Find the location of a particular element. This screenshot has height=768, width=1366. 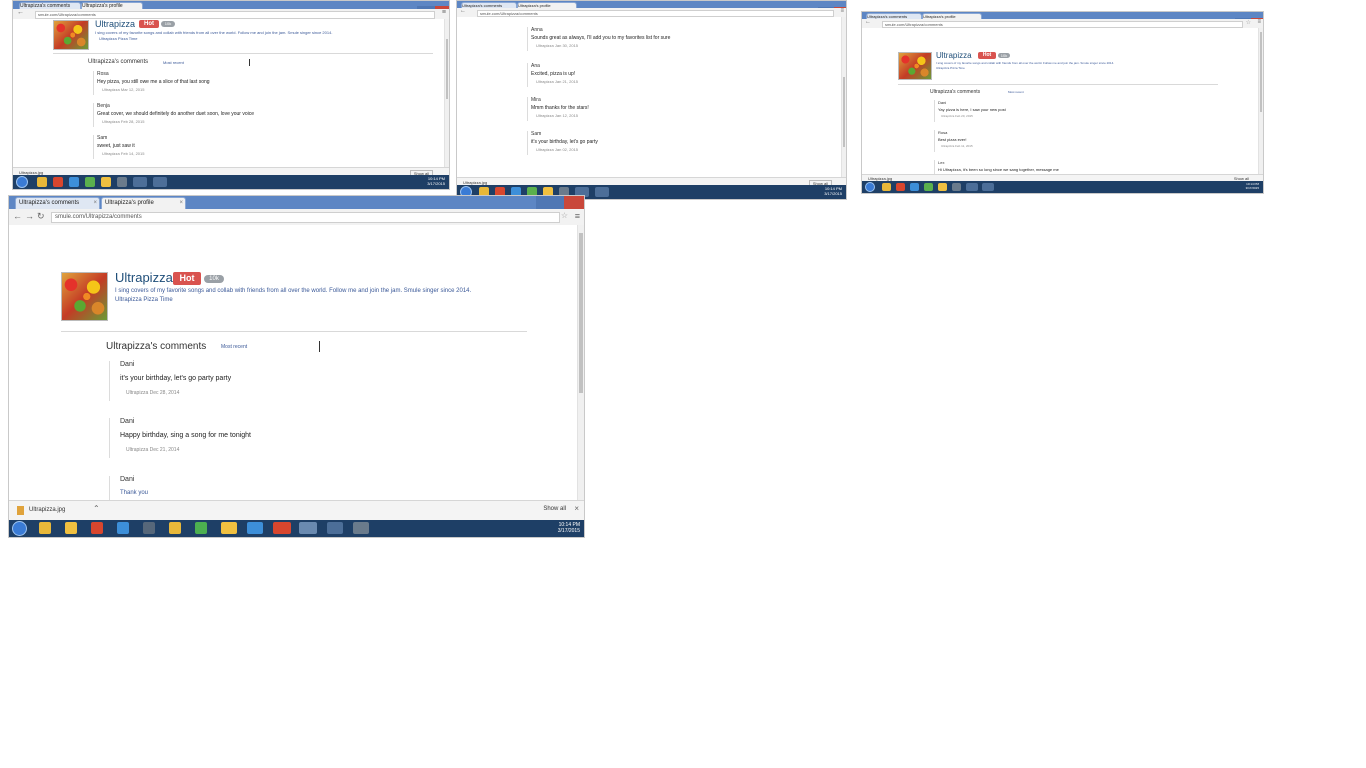

close-download-bar-icon: × is located at coordinates (576, 508).